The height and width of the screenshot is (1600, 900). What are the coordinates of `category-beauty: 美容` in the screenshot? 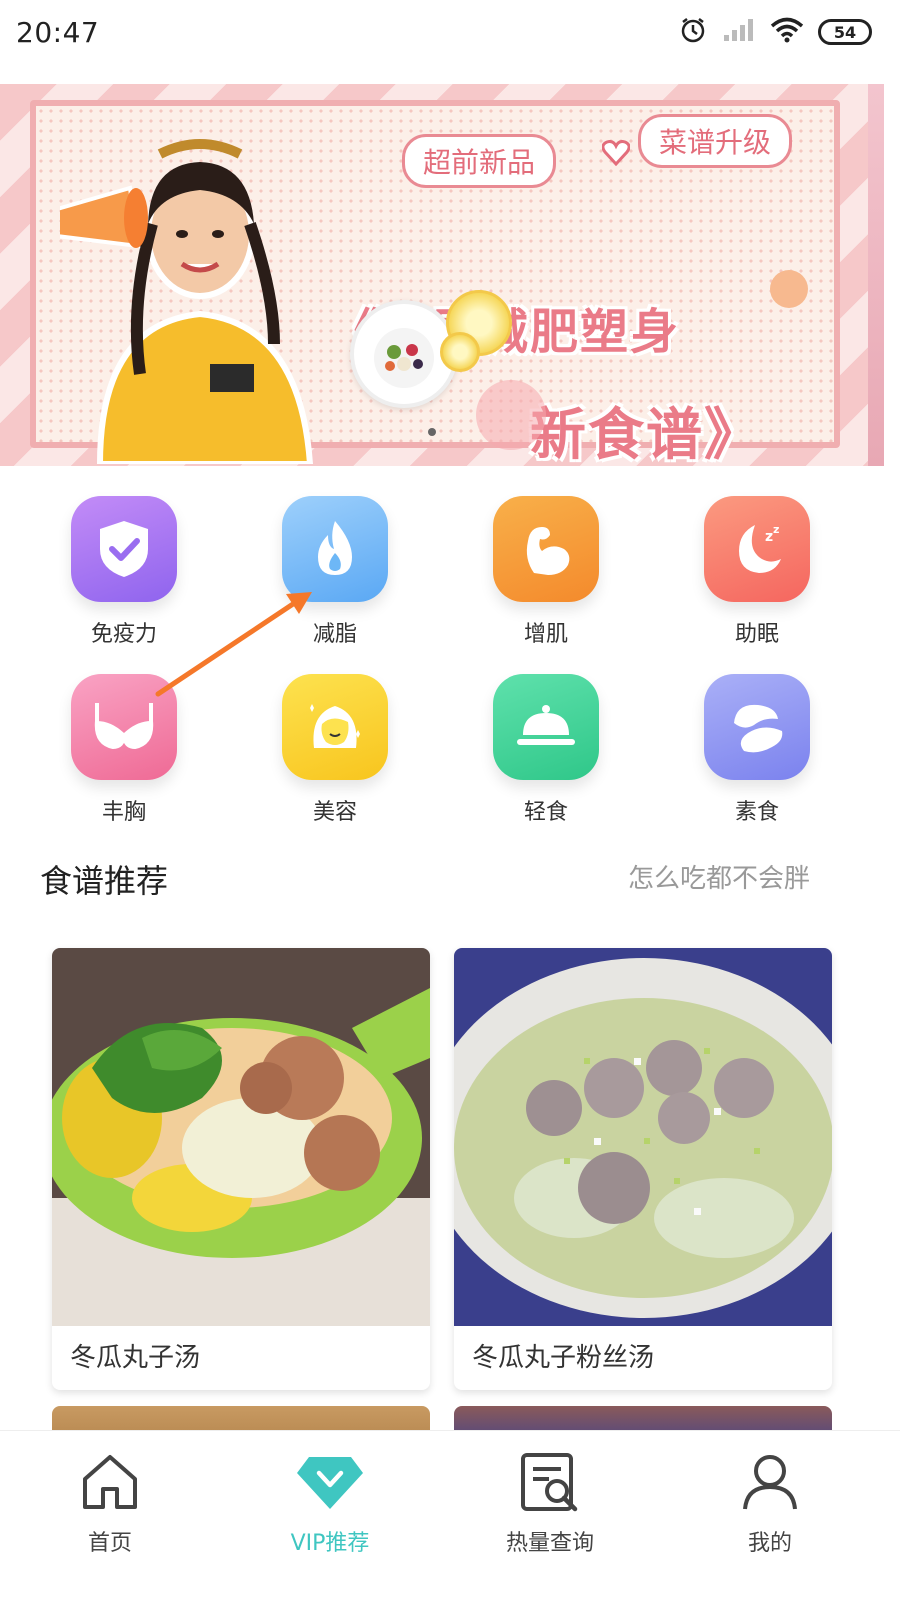 It's located at (335, 754).